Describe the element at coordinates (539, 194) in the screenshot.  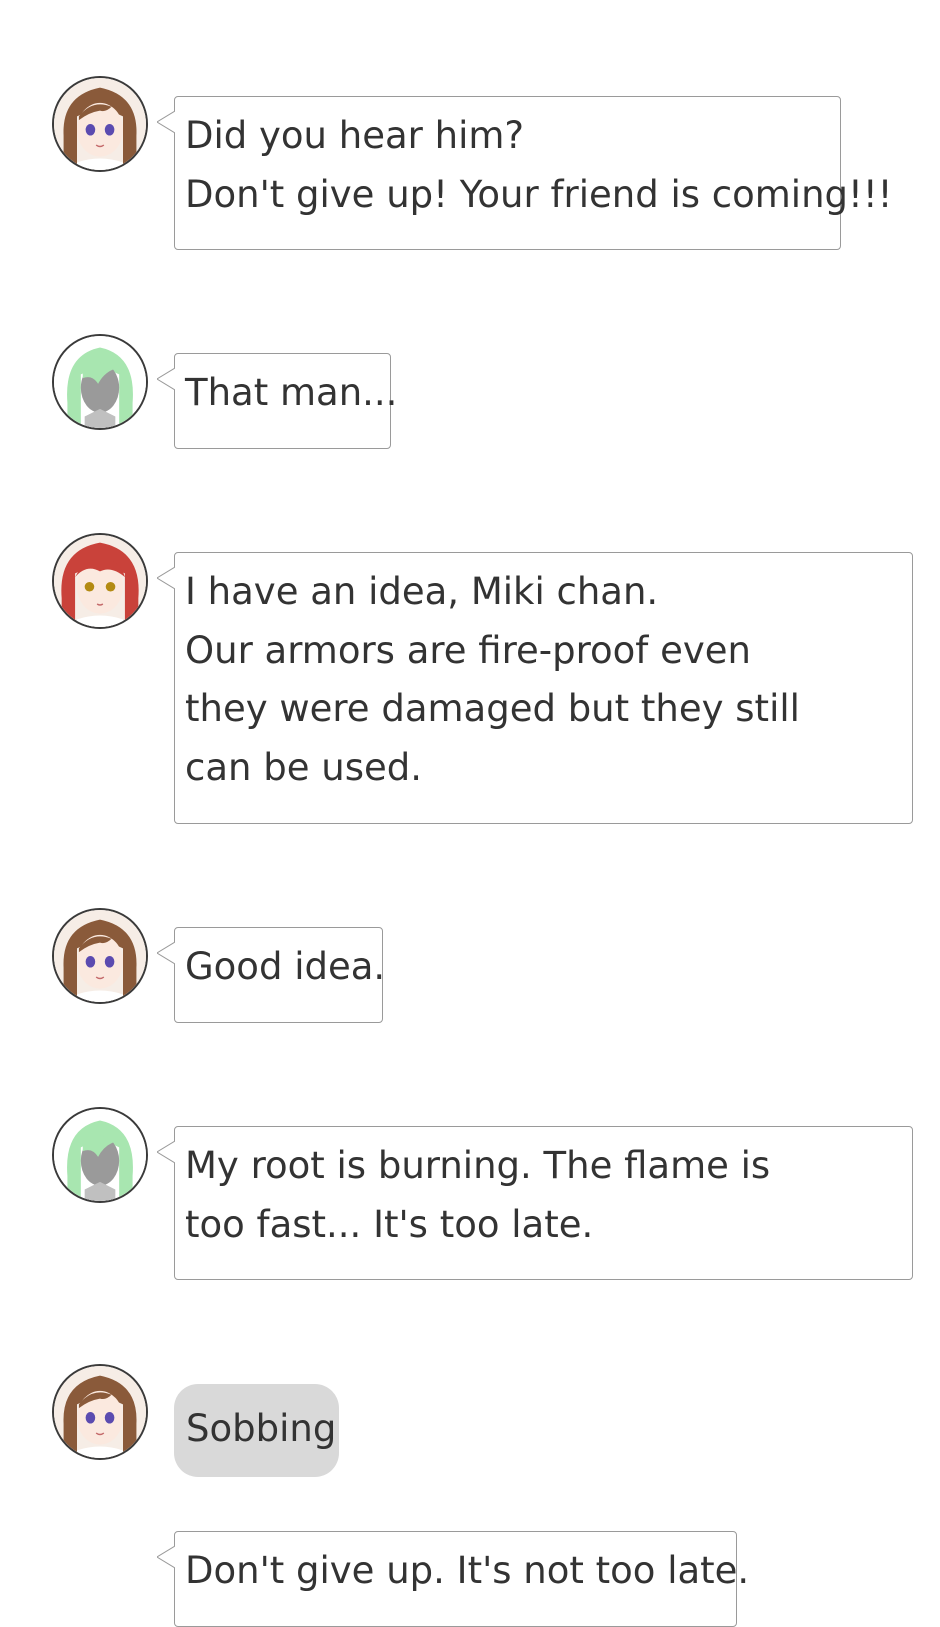
I see `message-line: Don't give up! Your friend is coming!!!` at that location.